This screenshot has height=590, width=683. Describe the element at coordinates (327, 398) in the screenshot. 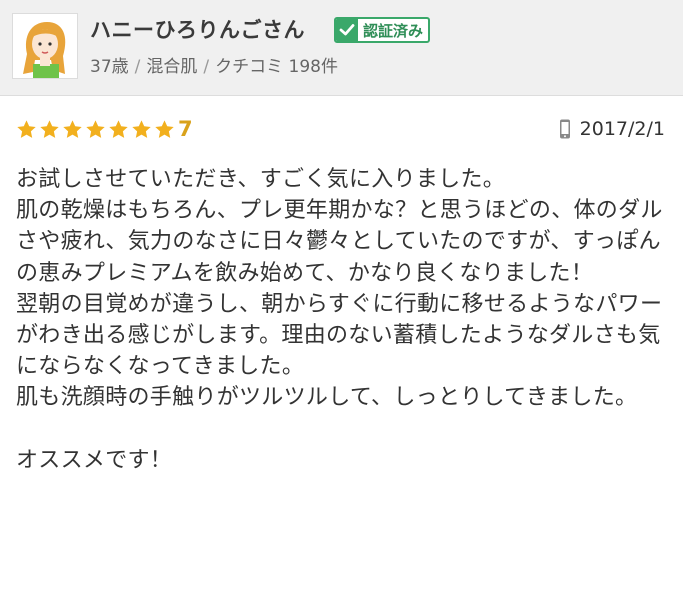

I see `review-line: 肌も洗顔時の手触りがツルツルして、しっとりしてきました。` at that location.